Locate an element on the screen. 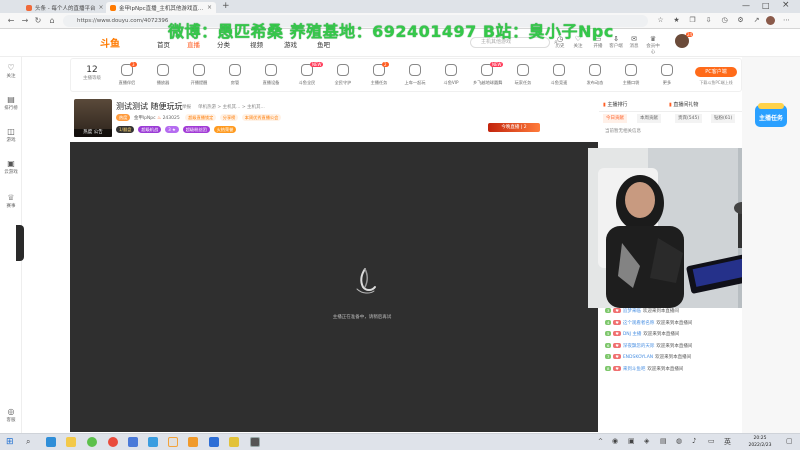 The image size is (800, 450). sidebar-collapse-handle is located at coordinates (20, 243).